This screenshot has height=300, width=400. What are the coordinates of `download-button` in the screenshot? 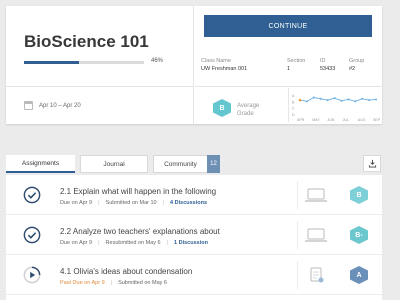 It's located at (372, 163).